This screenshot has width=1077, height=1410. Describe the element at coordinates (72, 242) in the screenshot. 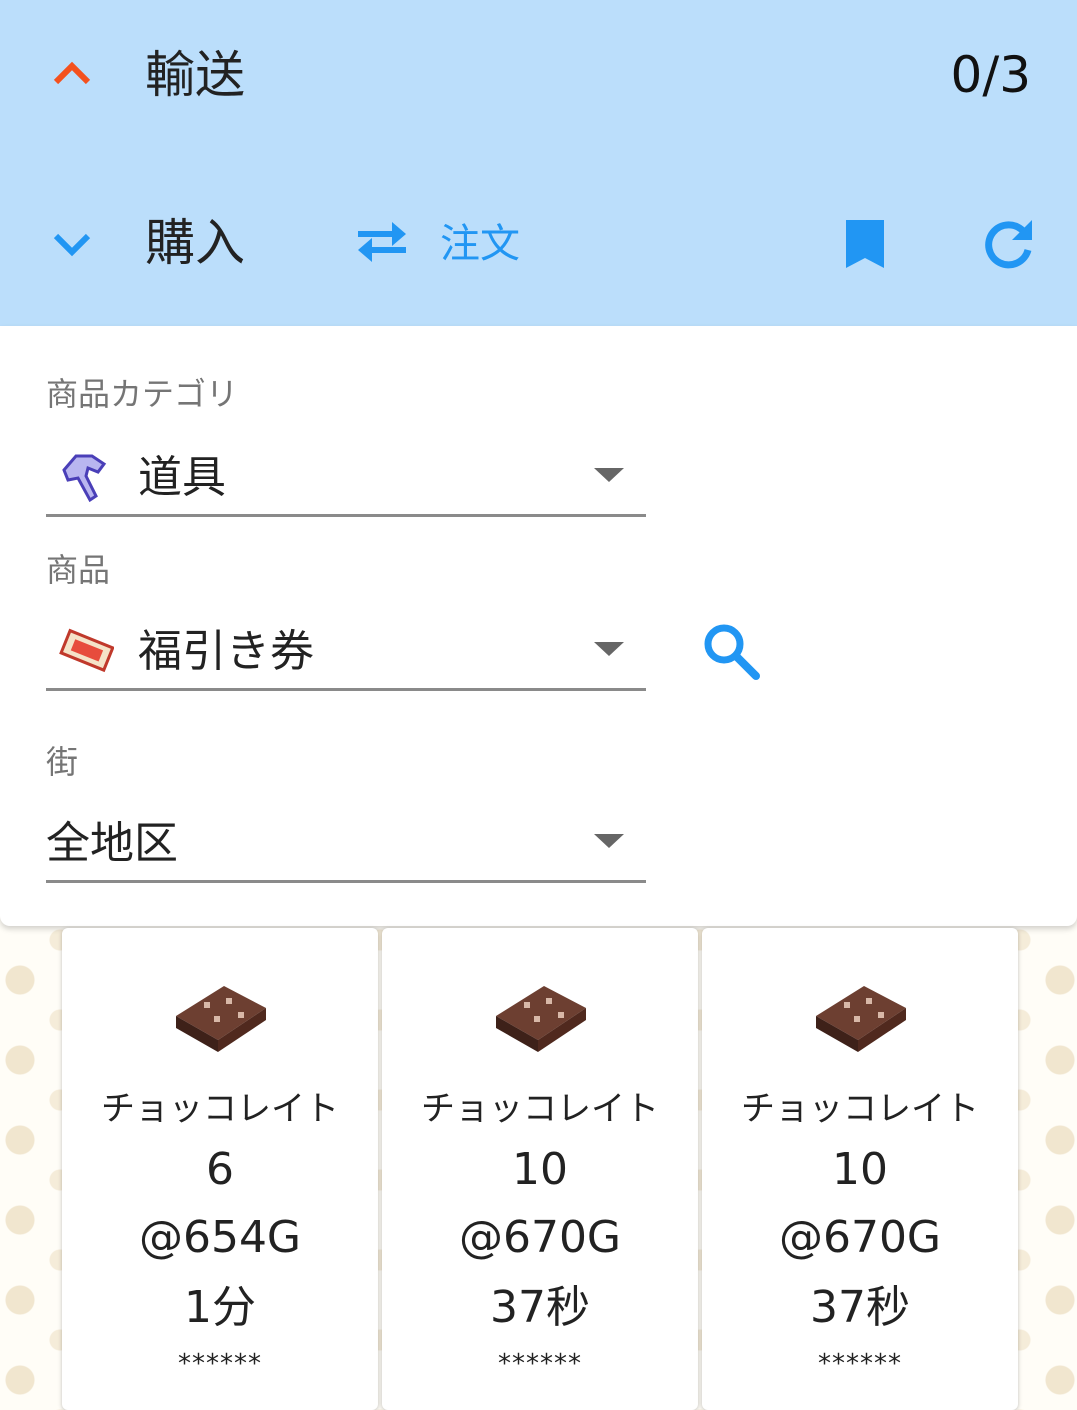

I see `chevron-down-icon` at that location.